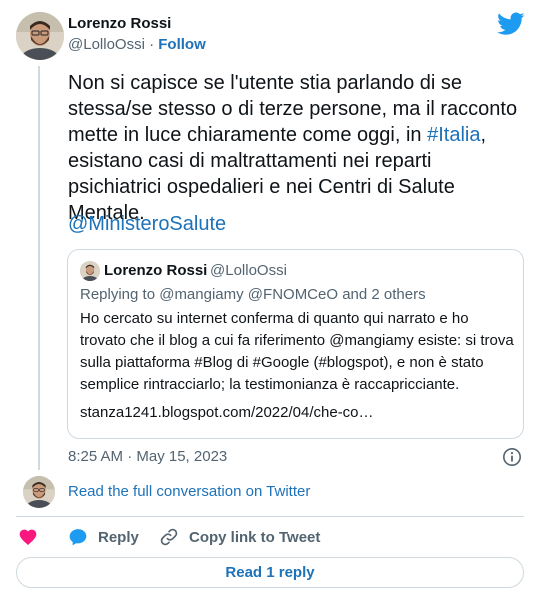 The image size is (540, 604). Describe the element at coordinates (248, 270) in the screenshot. I see `quoted-author-handle: @LolloOssi` at that location.